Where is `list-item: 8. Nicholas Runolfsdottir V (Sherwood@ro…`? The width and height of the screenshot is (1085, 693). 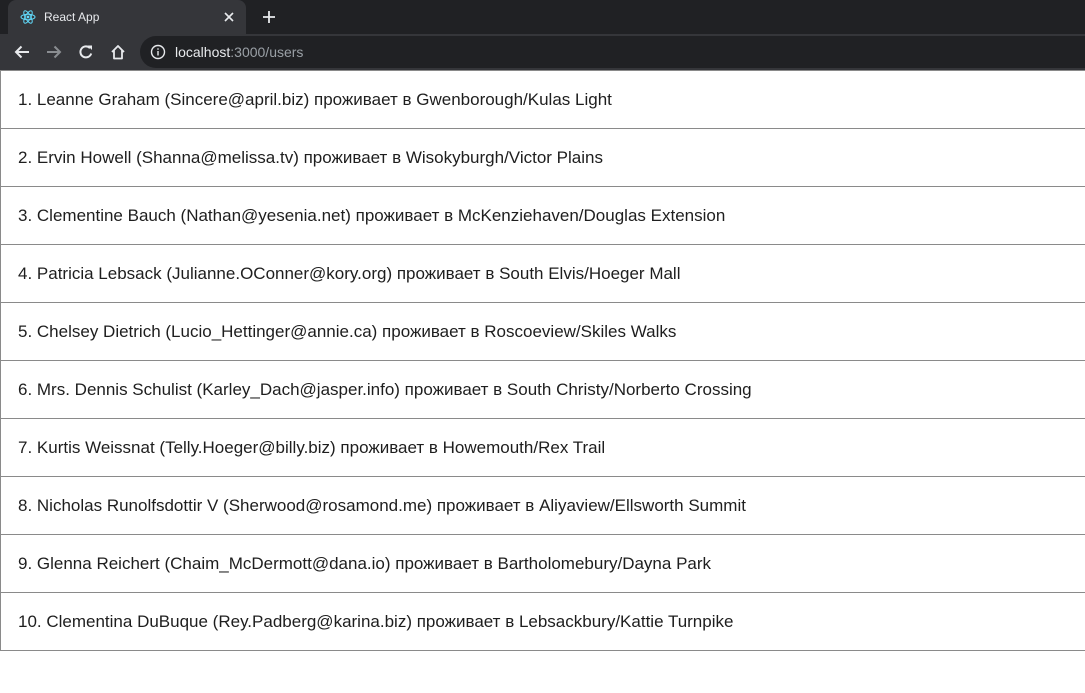 list-item: 8. Nicholas Runolfsdottir V (Sherwood@ro… is located at coordinates (542, 506).